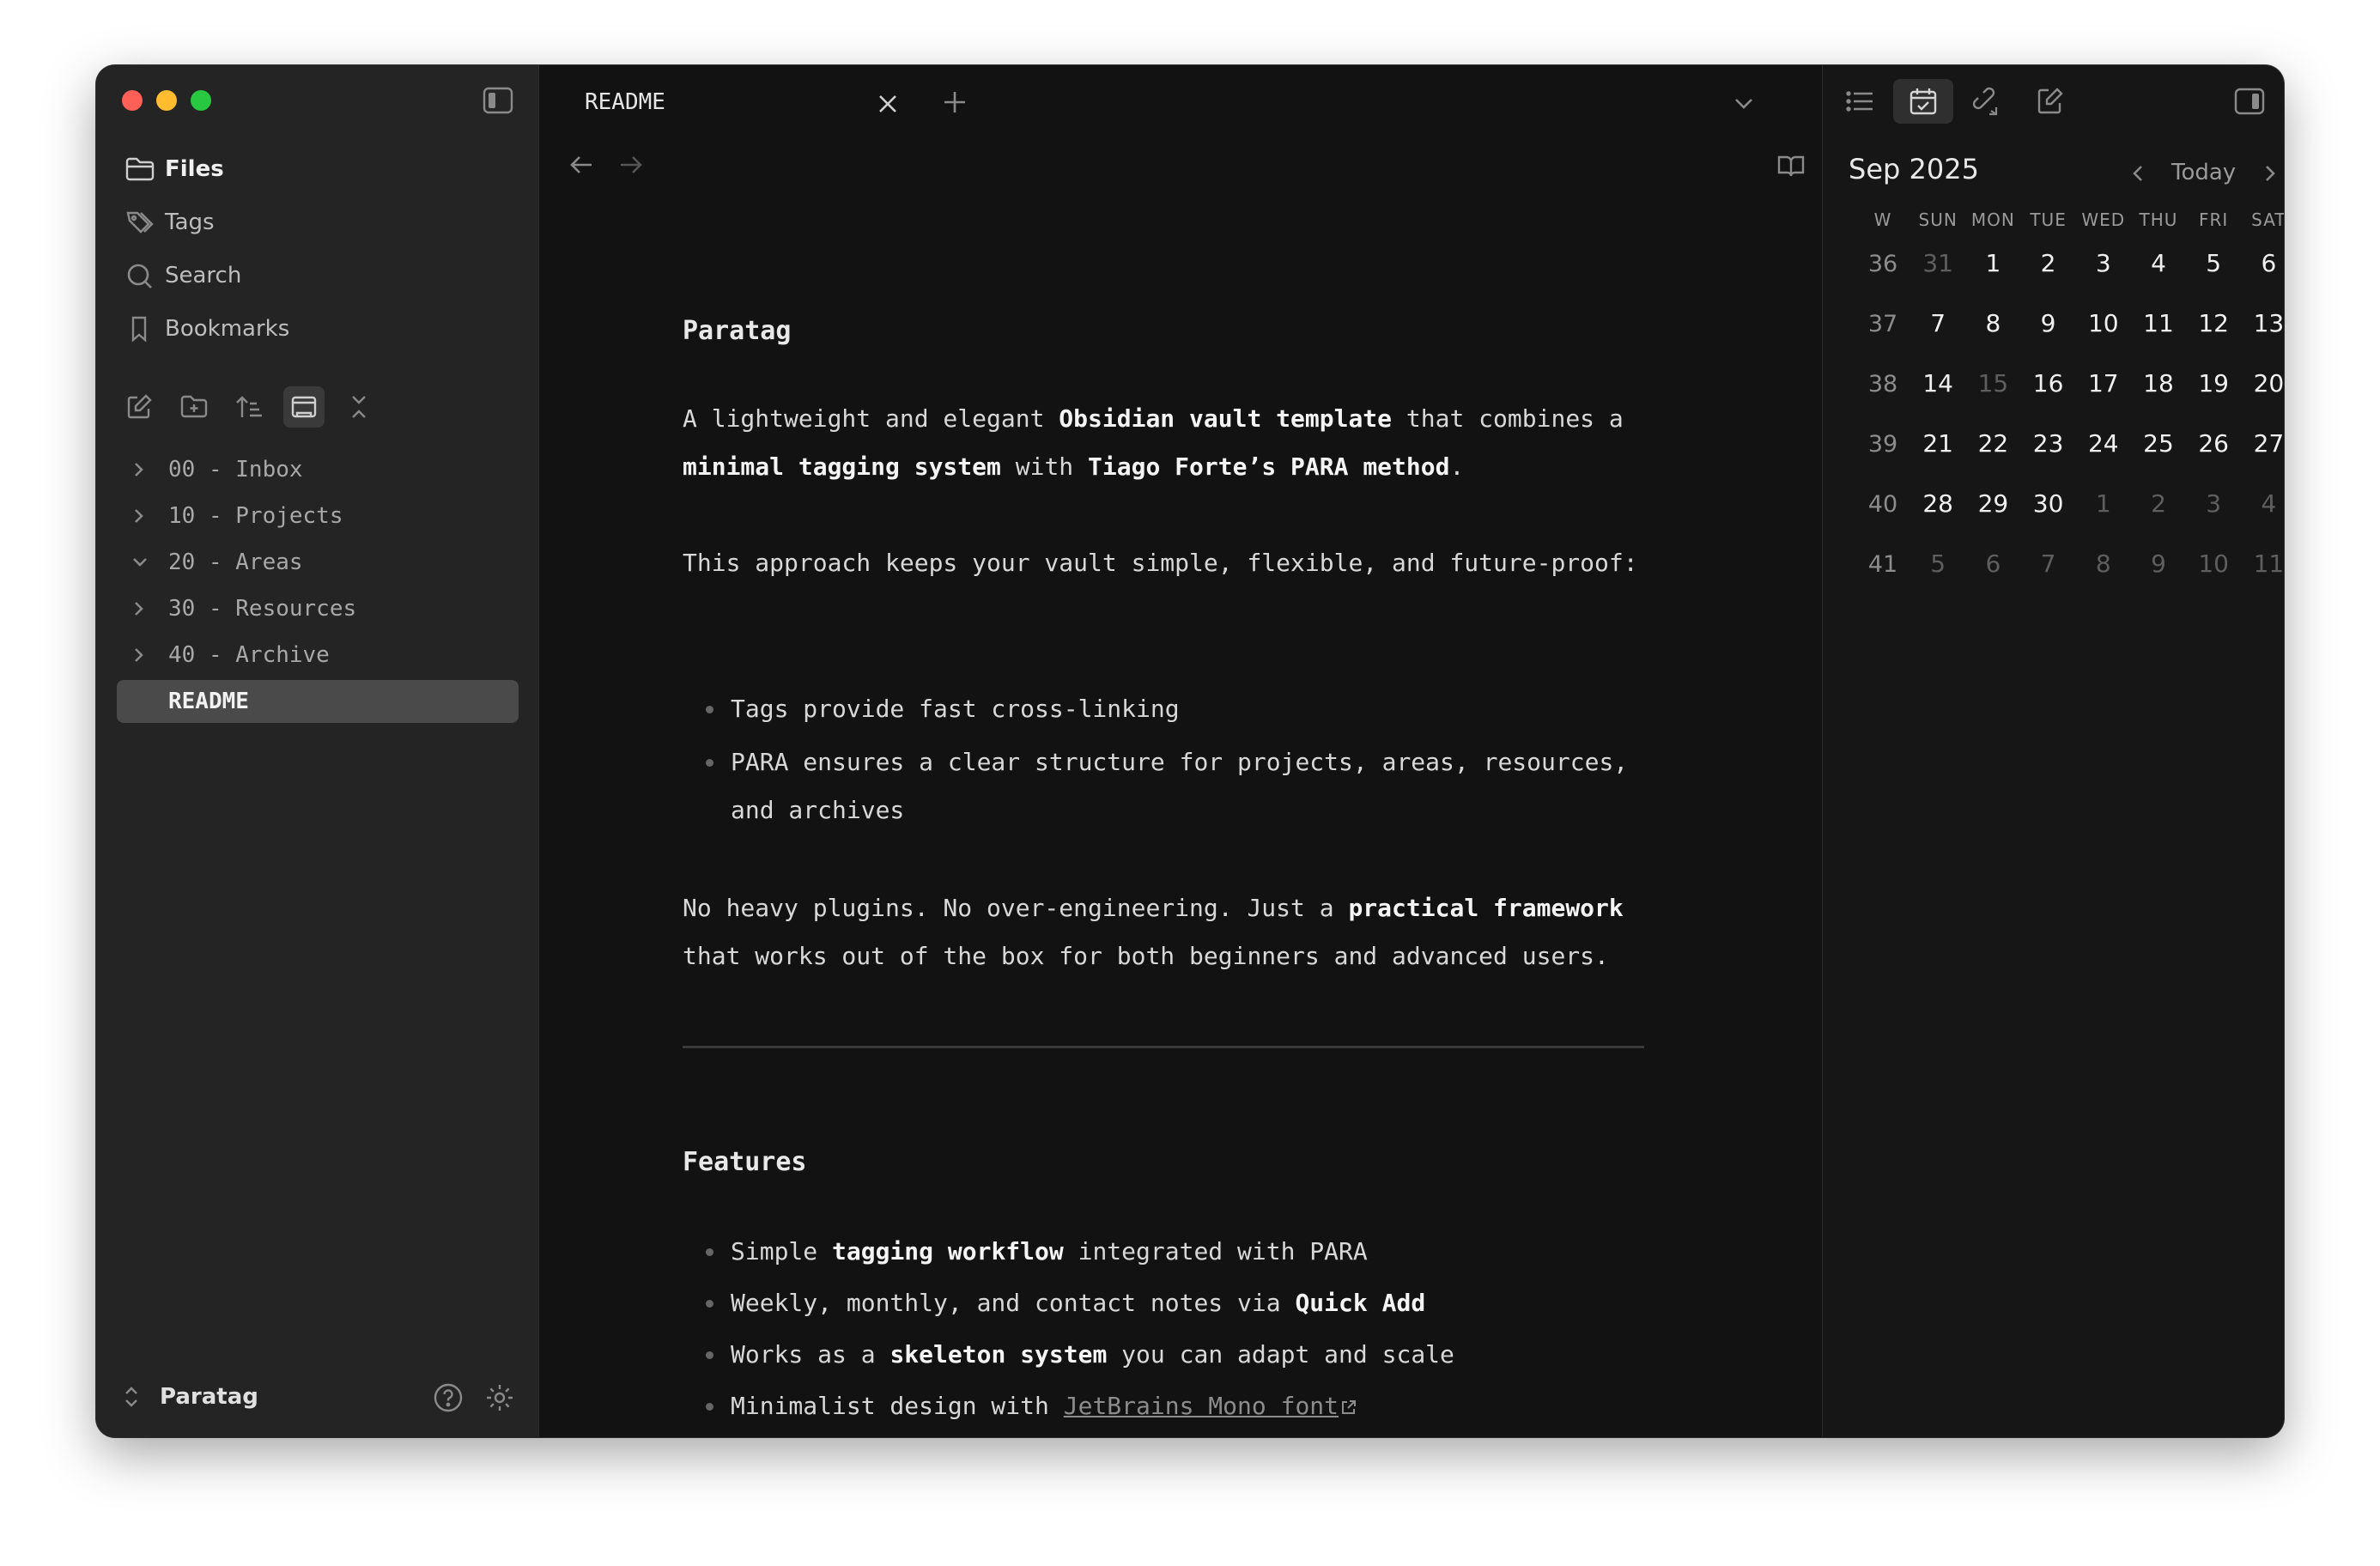  Describe the element at coordinates (2158, 443) in the screenshot. I see `calendar-day: 25` at that location.